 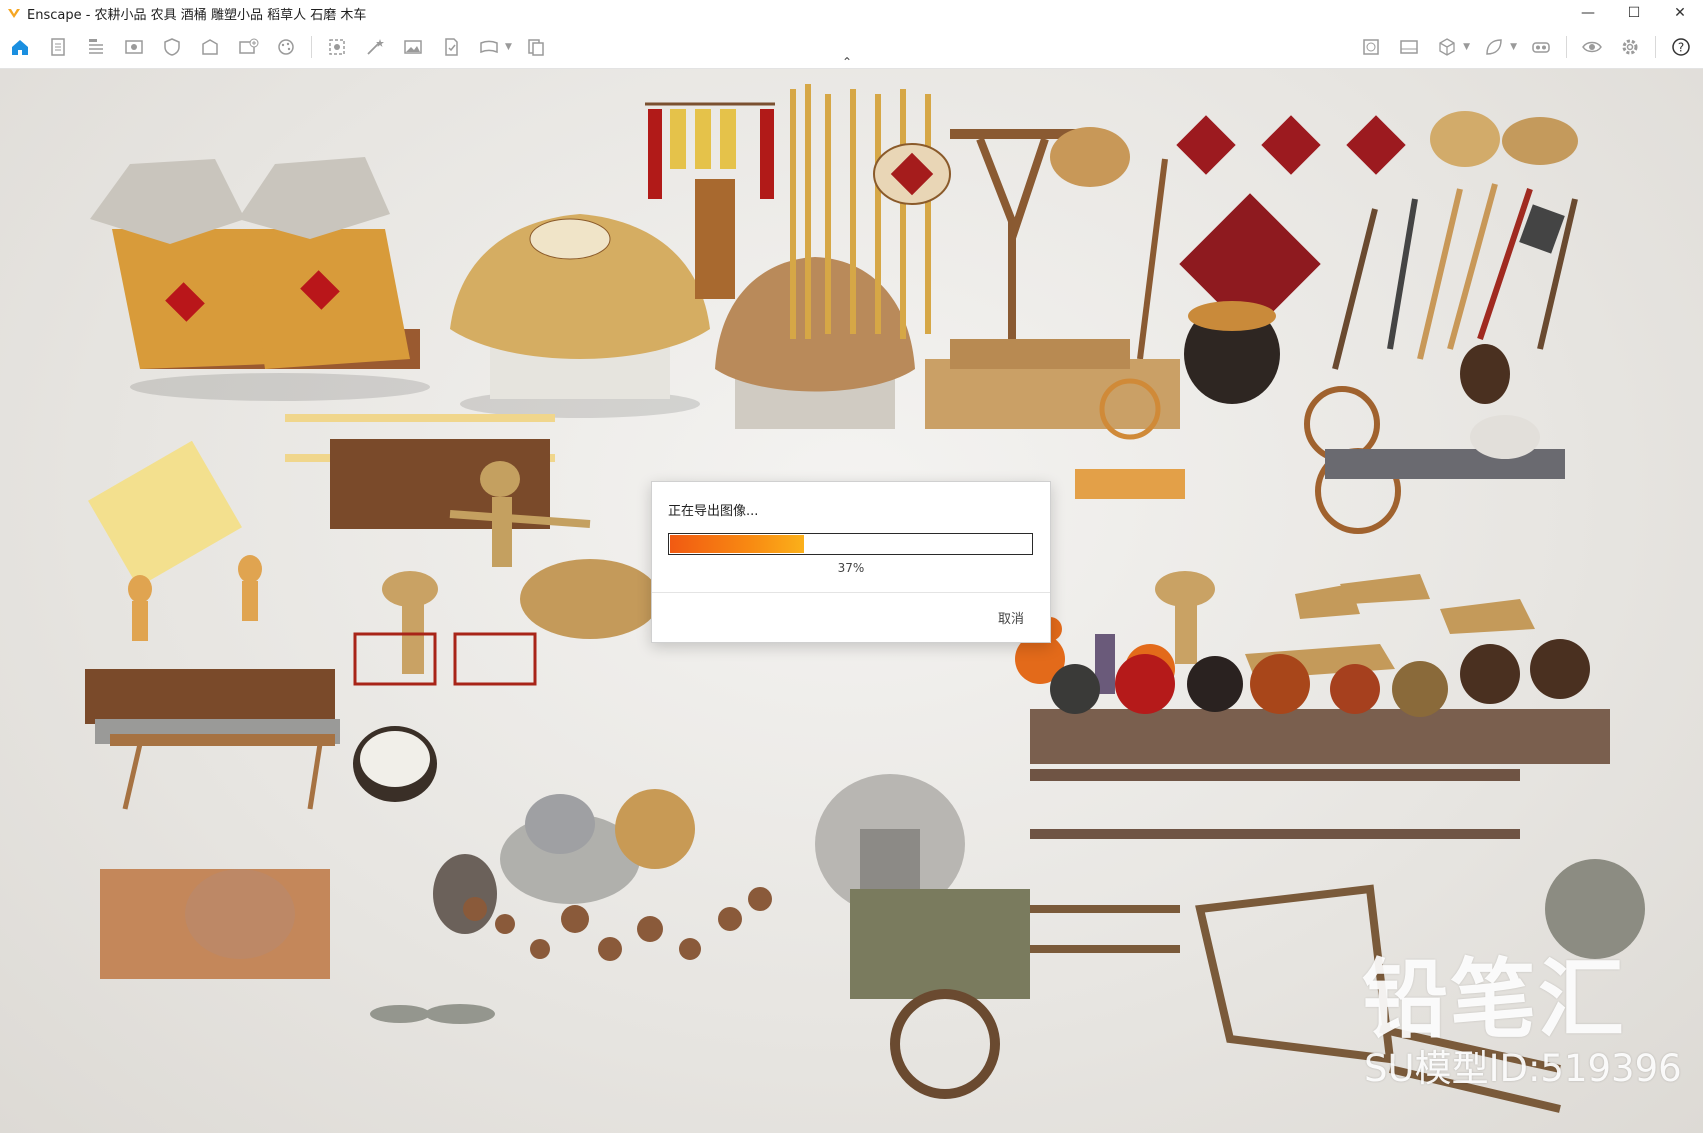 What do you see at coordinates (1494, 1000) in the screenshot?
I see `brand-watermark: 铅笔汇` at bounding box center [1494, 1000].